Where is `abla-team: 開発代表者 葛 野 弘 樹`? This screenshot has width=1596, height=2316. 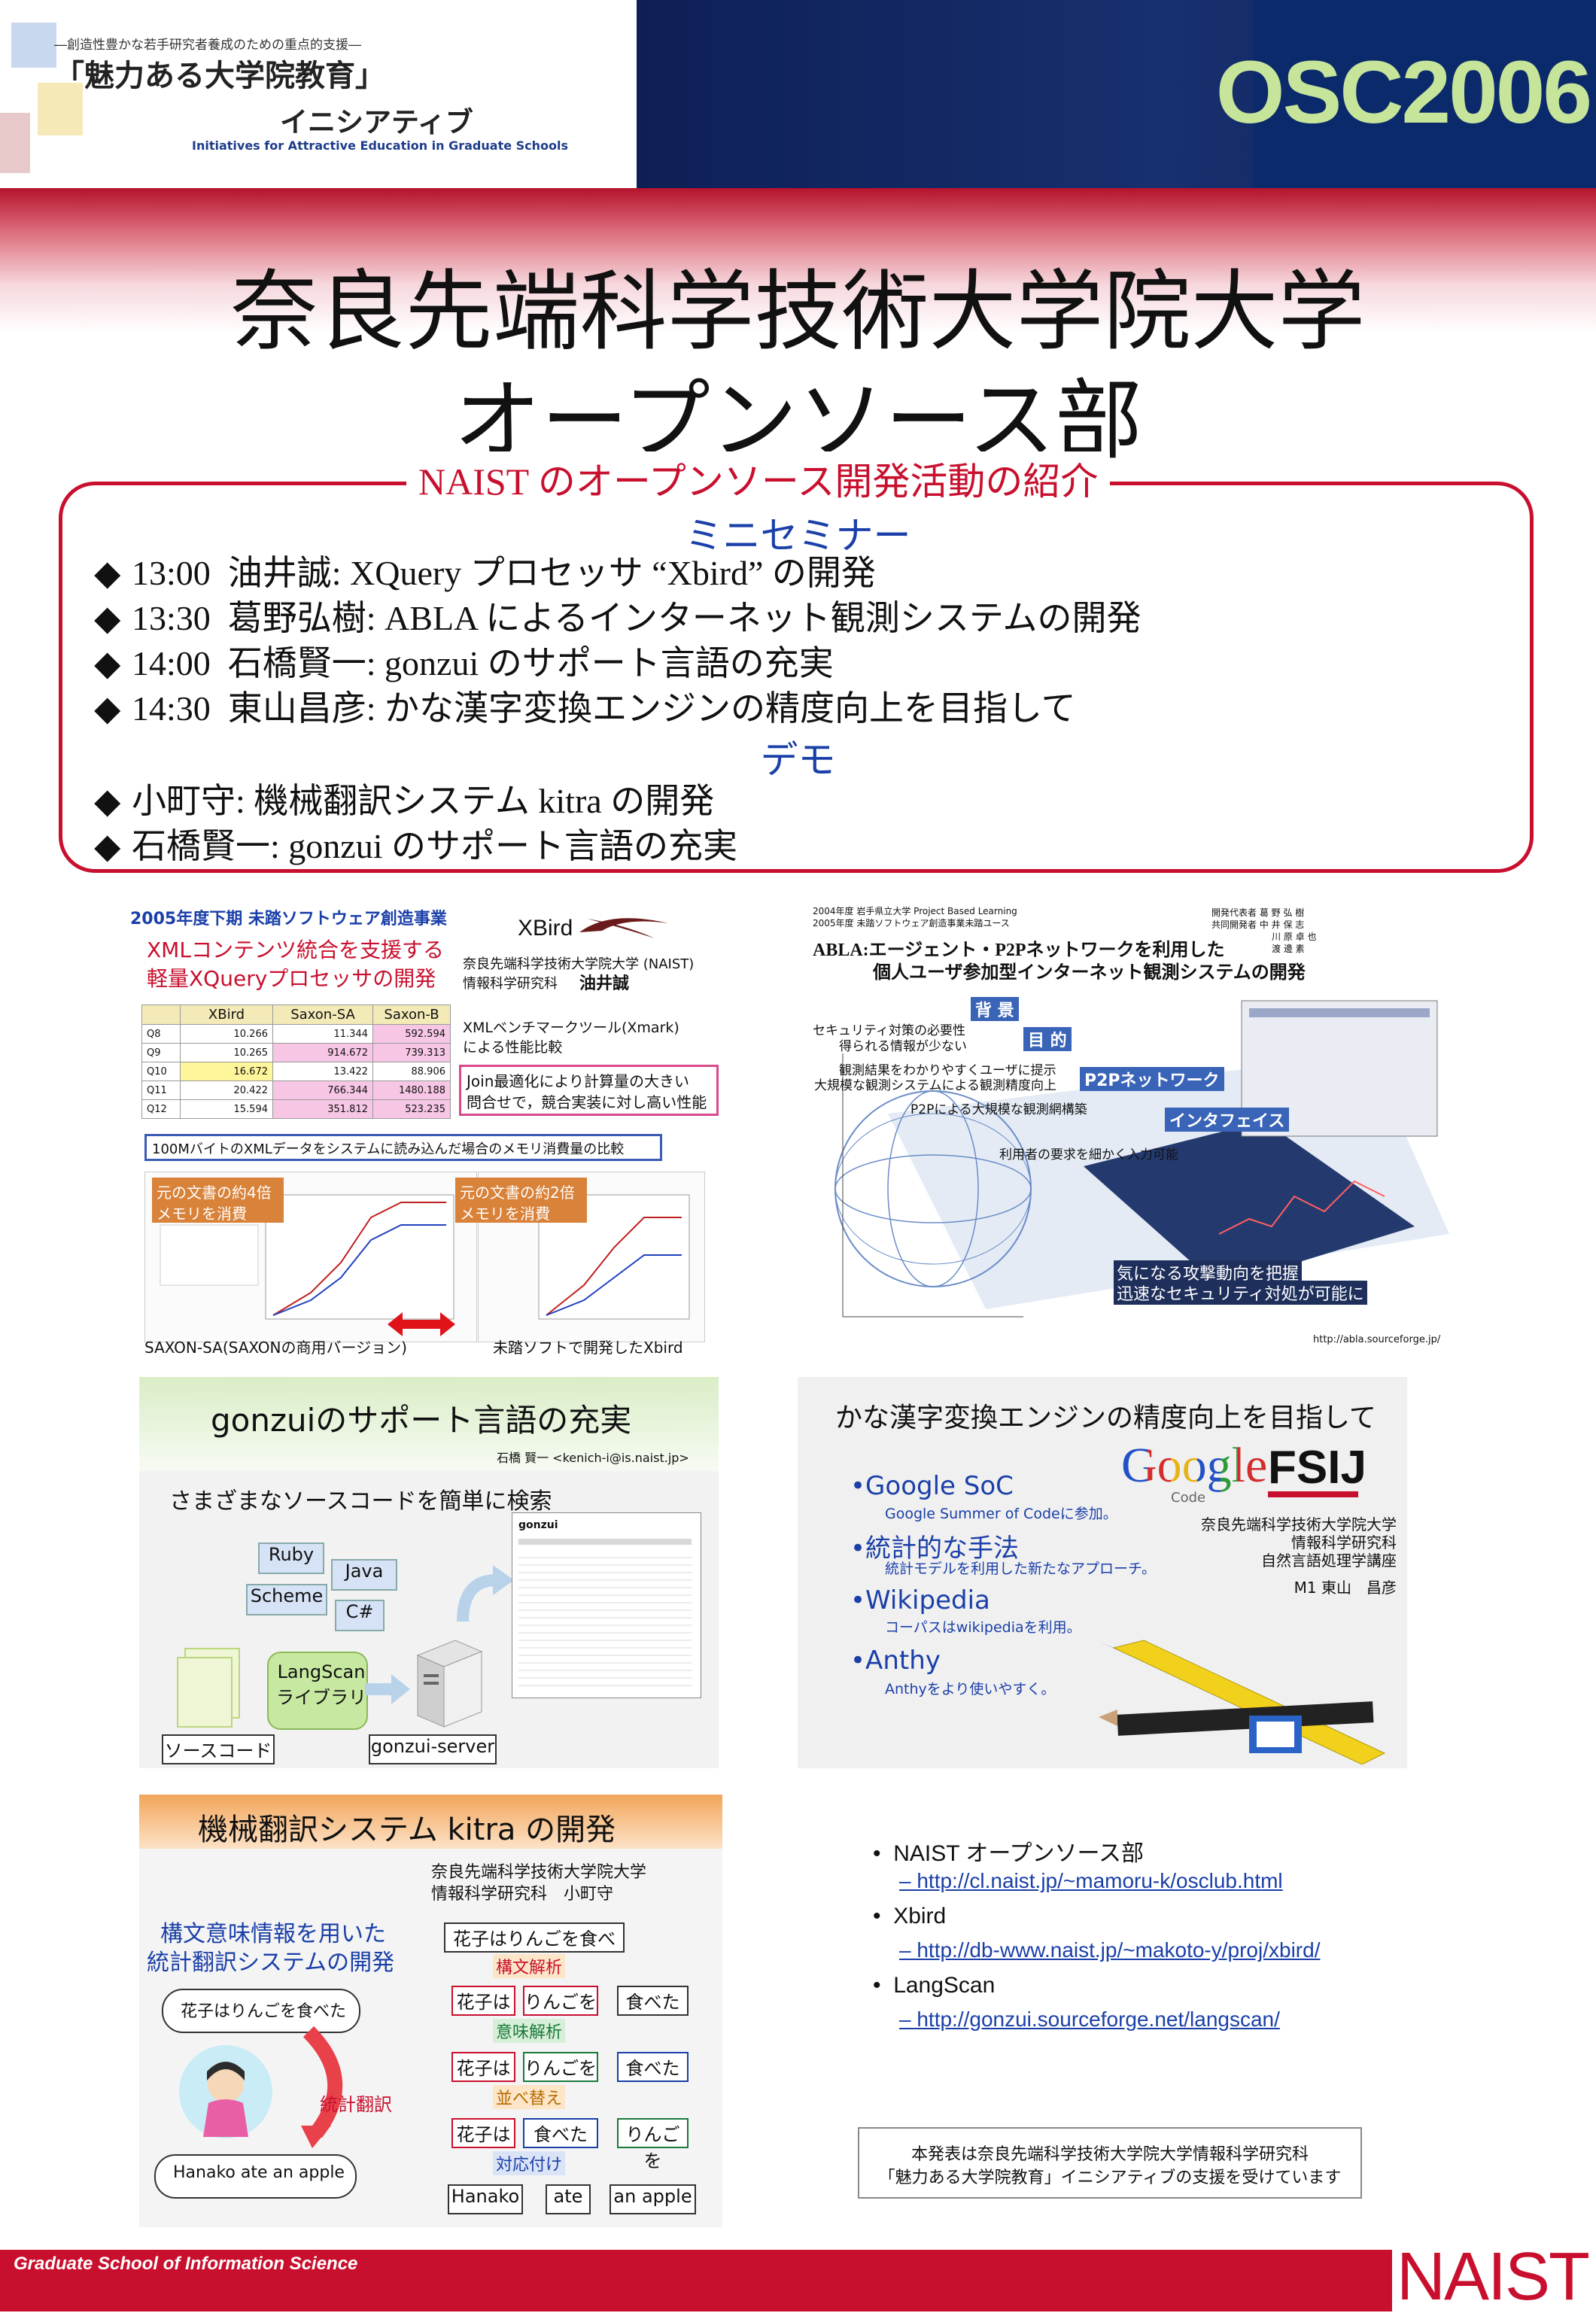 abla-team: 開発代表者 葛 野 弘 樹 is located at coordinates (1258, 912).